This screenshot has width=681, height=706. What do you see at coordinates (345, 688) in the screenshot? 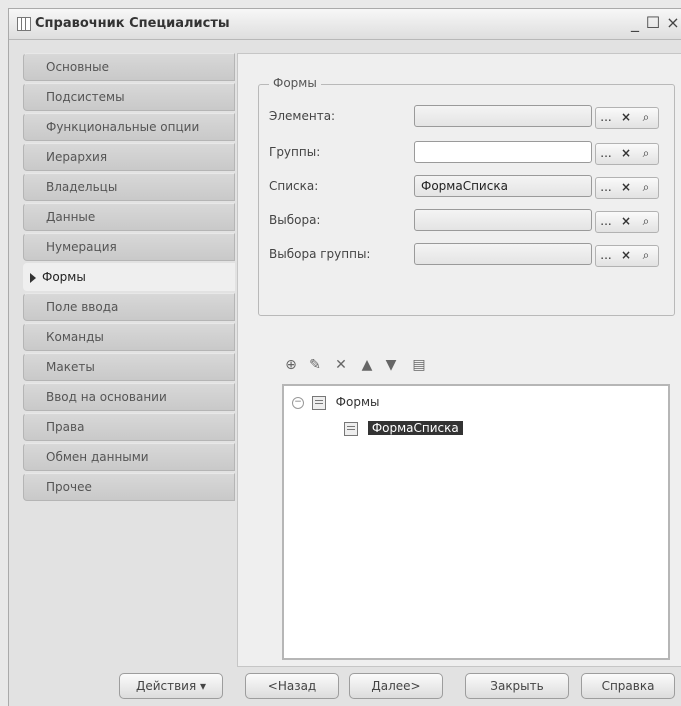
I see `button-bar: Действия ▾ <Назад Далее> Закрыть Справка` at bounding box center [345, 688].